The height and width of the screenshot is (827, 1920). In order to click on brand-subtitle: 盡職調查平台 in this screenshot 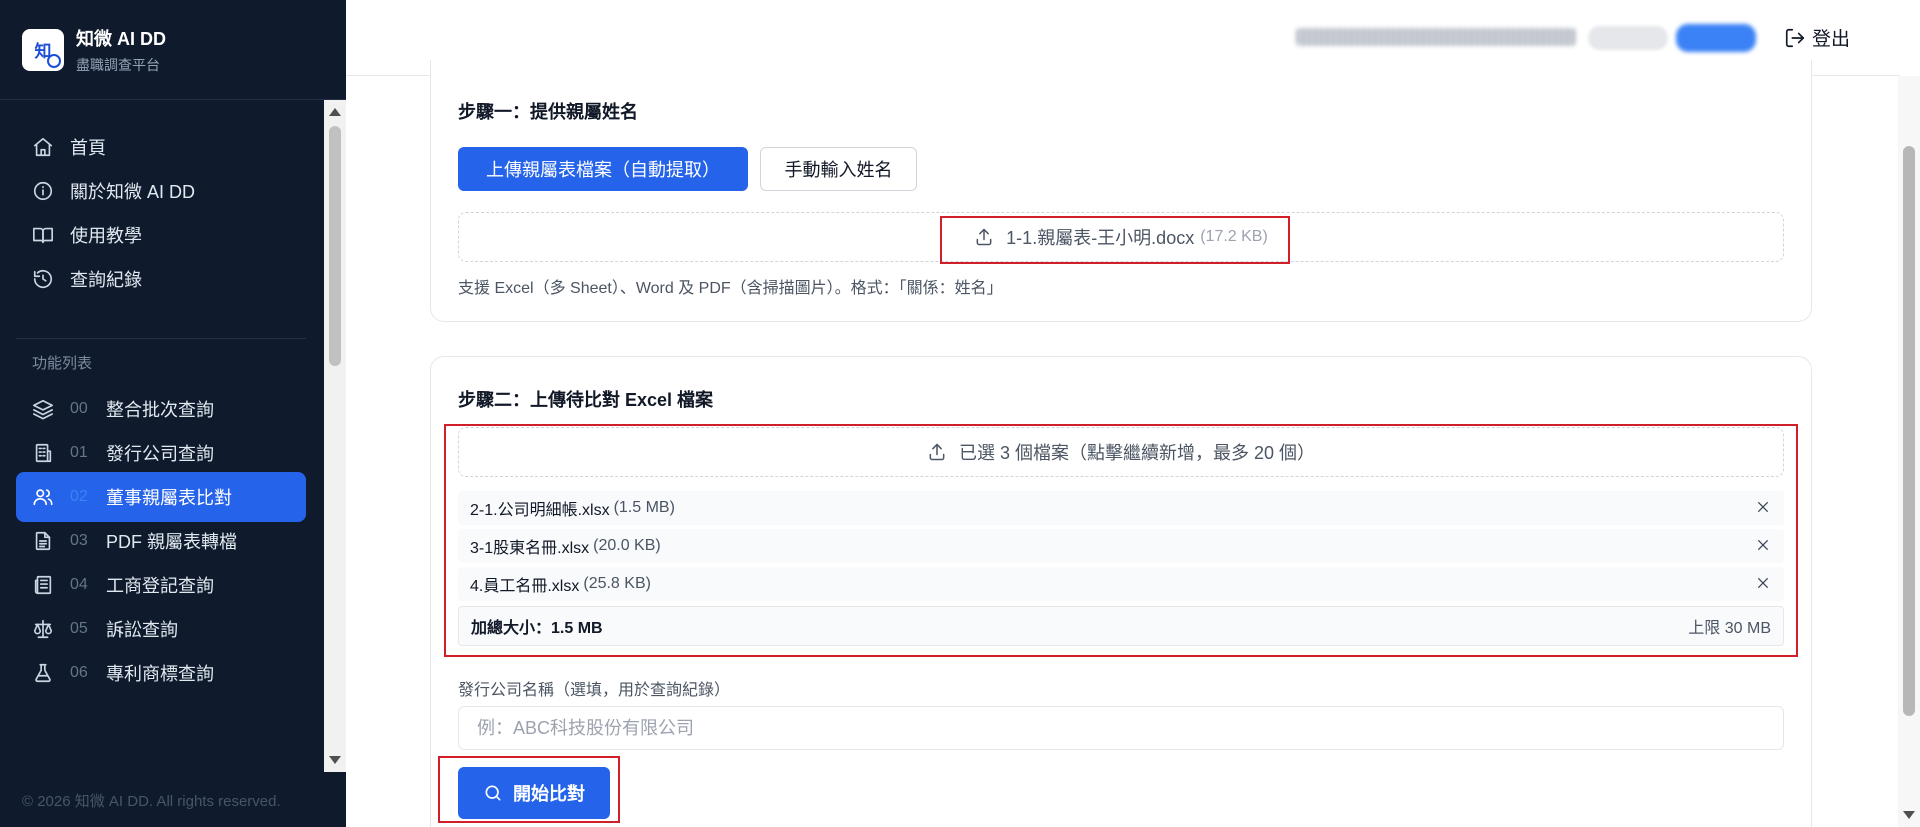, I will do `click(118, 64)`.